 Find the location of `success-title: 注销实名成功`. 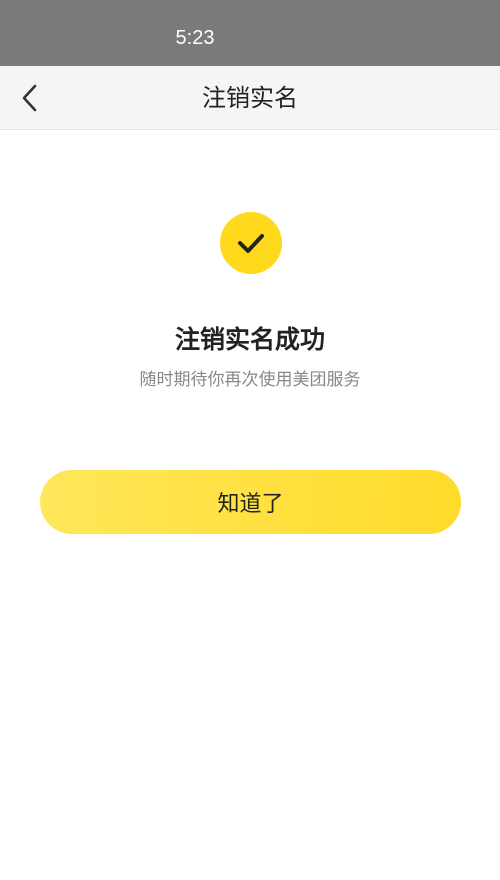

success-title: 注销实名成功 is located at coordinates (249, 339).